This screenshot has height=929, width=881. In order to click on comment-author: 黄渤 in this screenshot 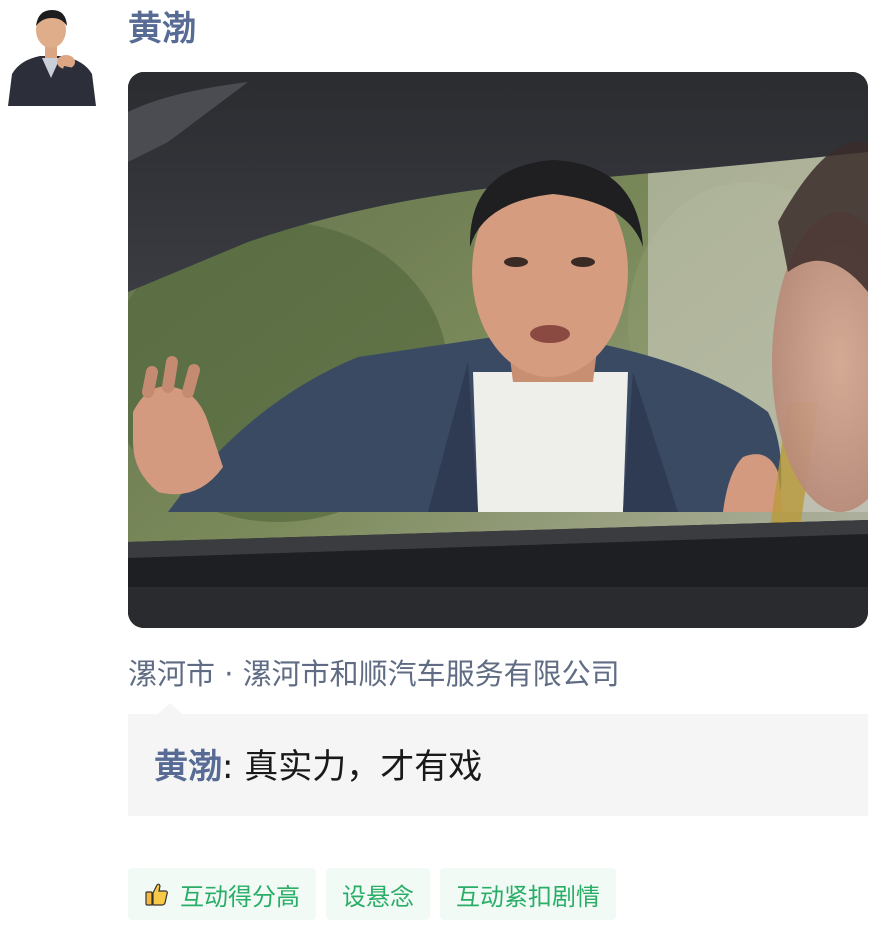, I will do `click(188, 767)`.